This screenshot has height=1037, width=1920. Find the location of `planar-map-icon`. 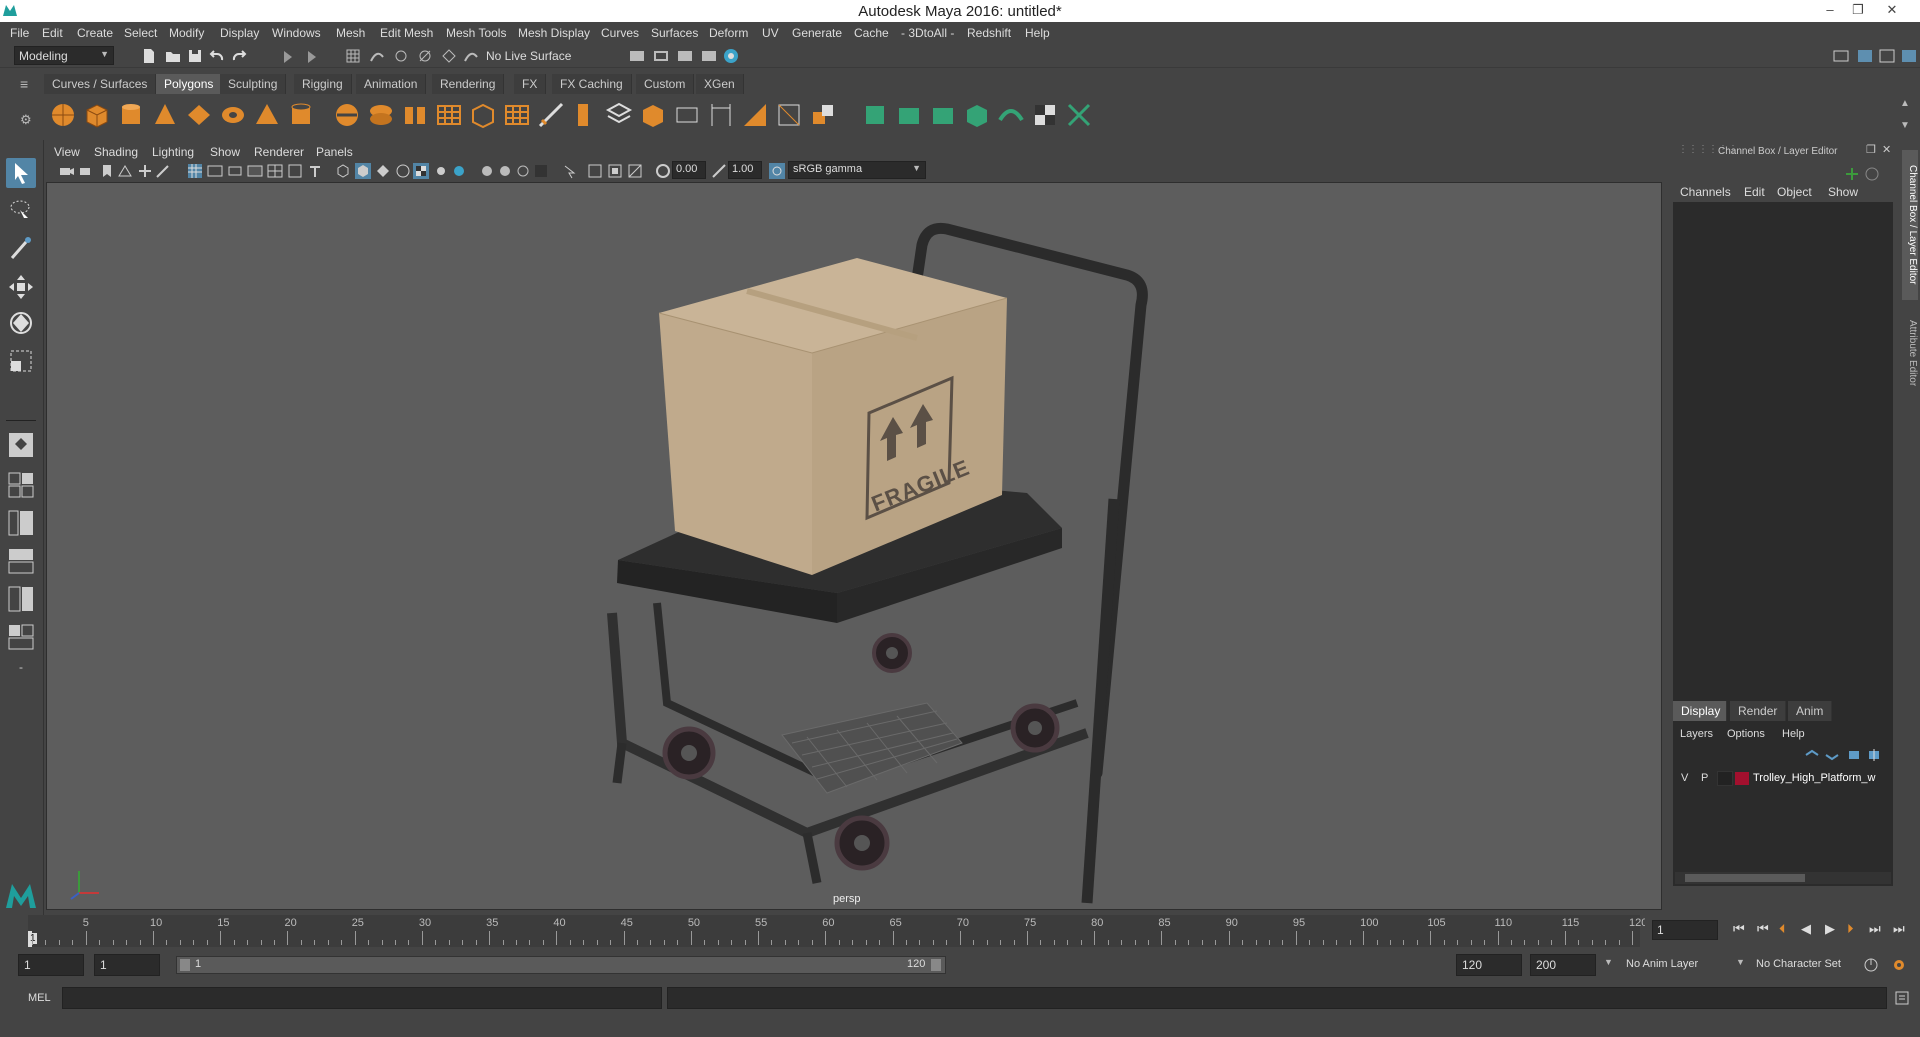

planar-map-icon is located at coordinates (823, 115).